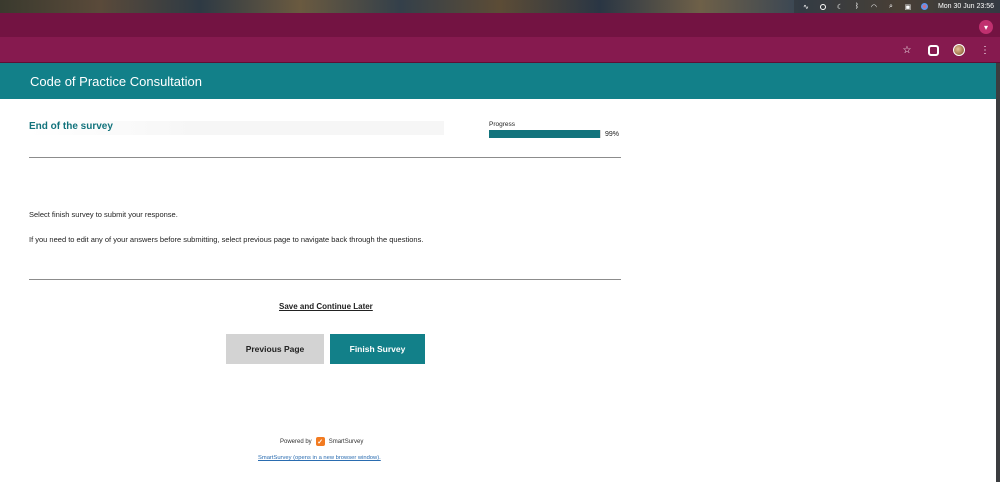  I want to click on progress-bar-fill, so click(544, 134).